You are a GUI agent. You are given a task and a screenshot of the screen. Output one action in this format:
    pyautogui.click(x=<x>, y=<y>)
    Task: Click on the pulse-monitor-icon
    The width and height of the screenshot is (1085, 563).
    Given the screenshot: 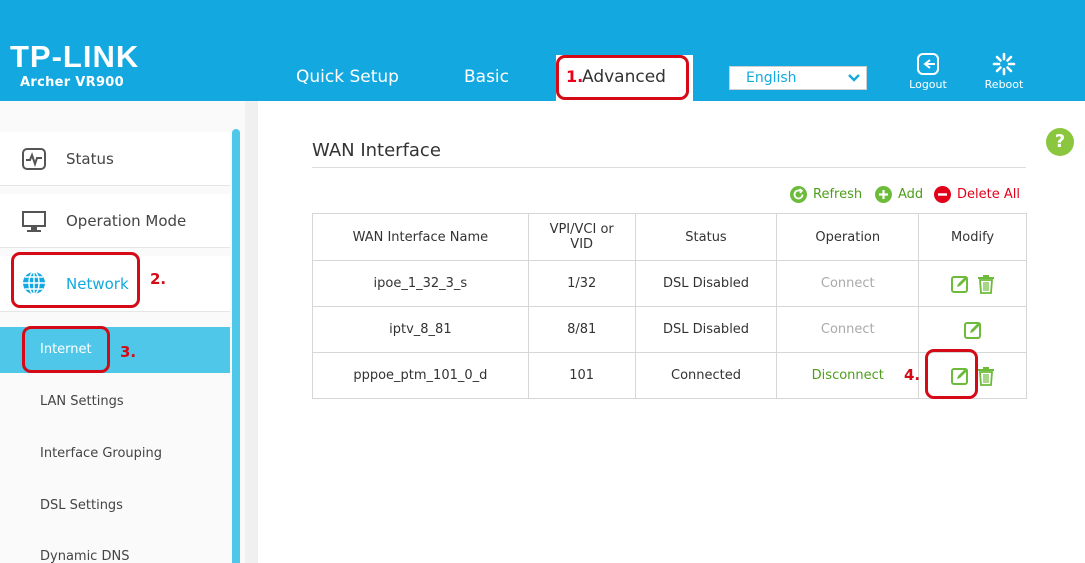 What is the action you would take?
    pyautogui.click(x=34, y=159)
    